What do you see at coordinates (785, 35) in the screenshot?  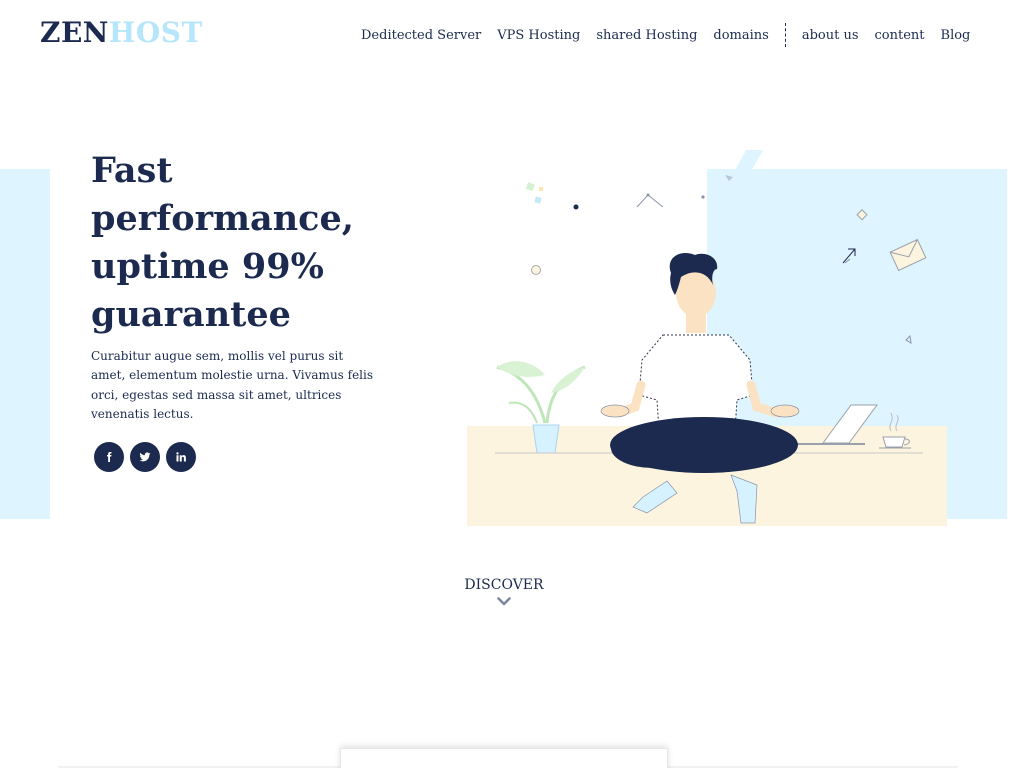 I see `nav-divider` at bounding box center [785, 35].